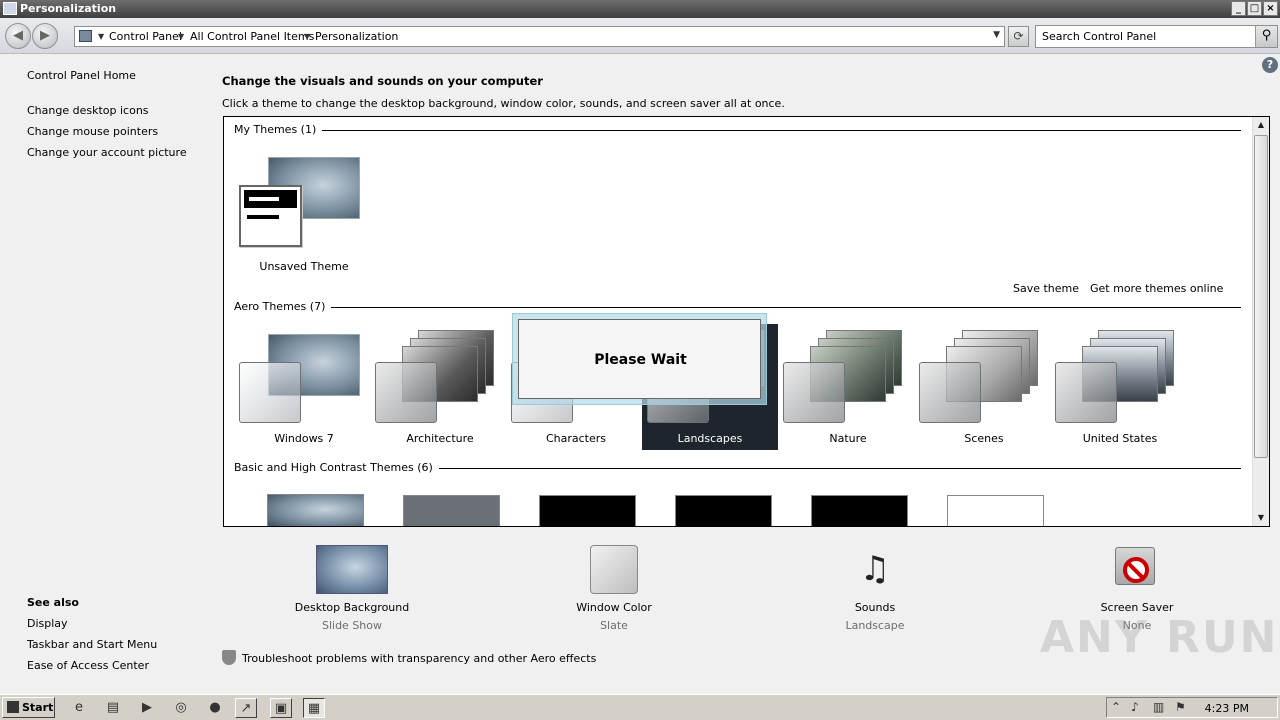  I want to click on taskbar-personalization-button: ▦, so click(314, 708).